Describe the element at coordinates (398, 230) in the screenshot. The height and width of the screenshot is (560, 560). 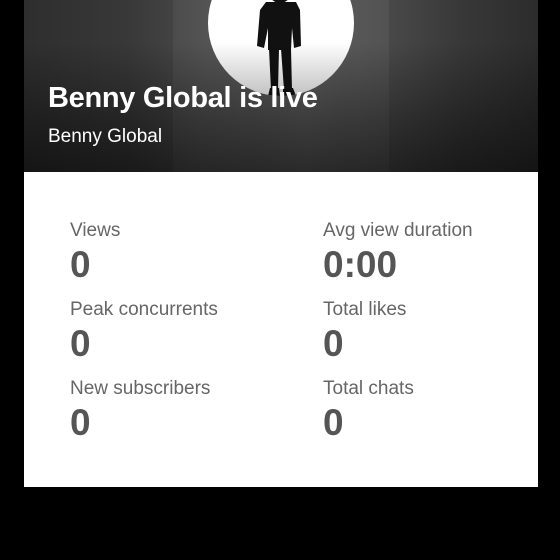
I see `stat-label-avg-view-duration: Avg view duration` at that location.